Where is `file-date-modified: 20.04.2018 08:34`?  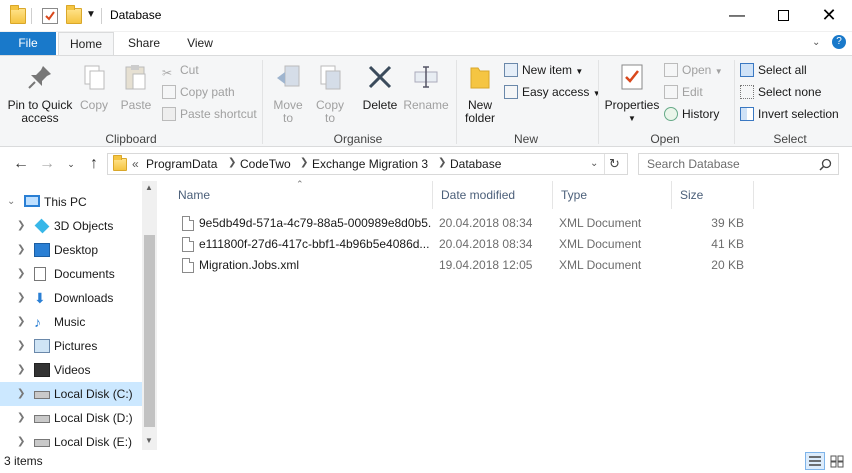 file-date-modified: 20.04.2018 08:34 is located at coordinates (486, 244).